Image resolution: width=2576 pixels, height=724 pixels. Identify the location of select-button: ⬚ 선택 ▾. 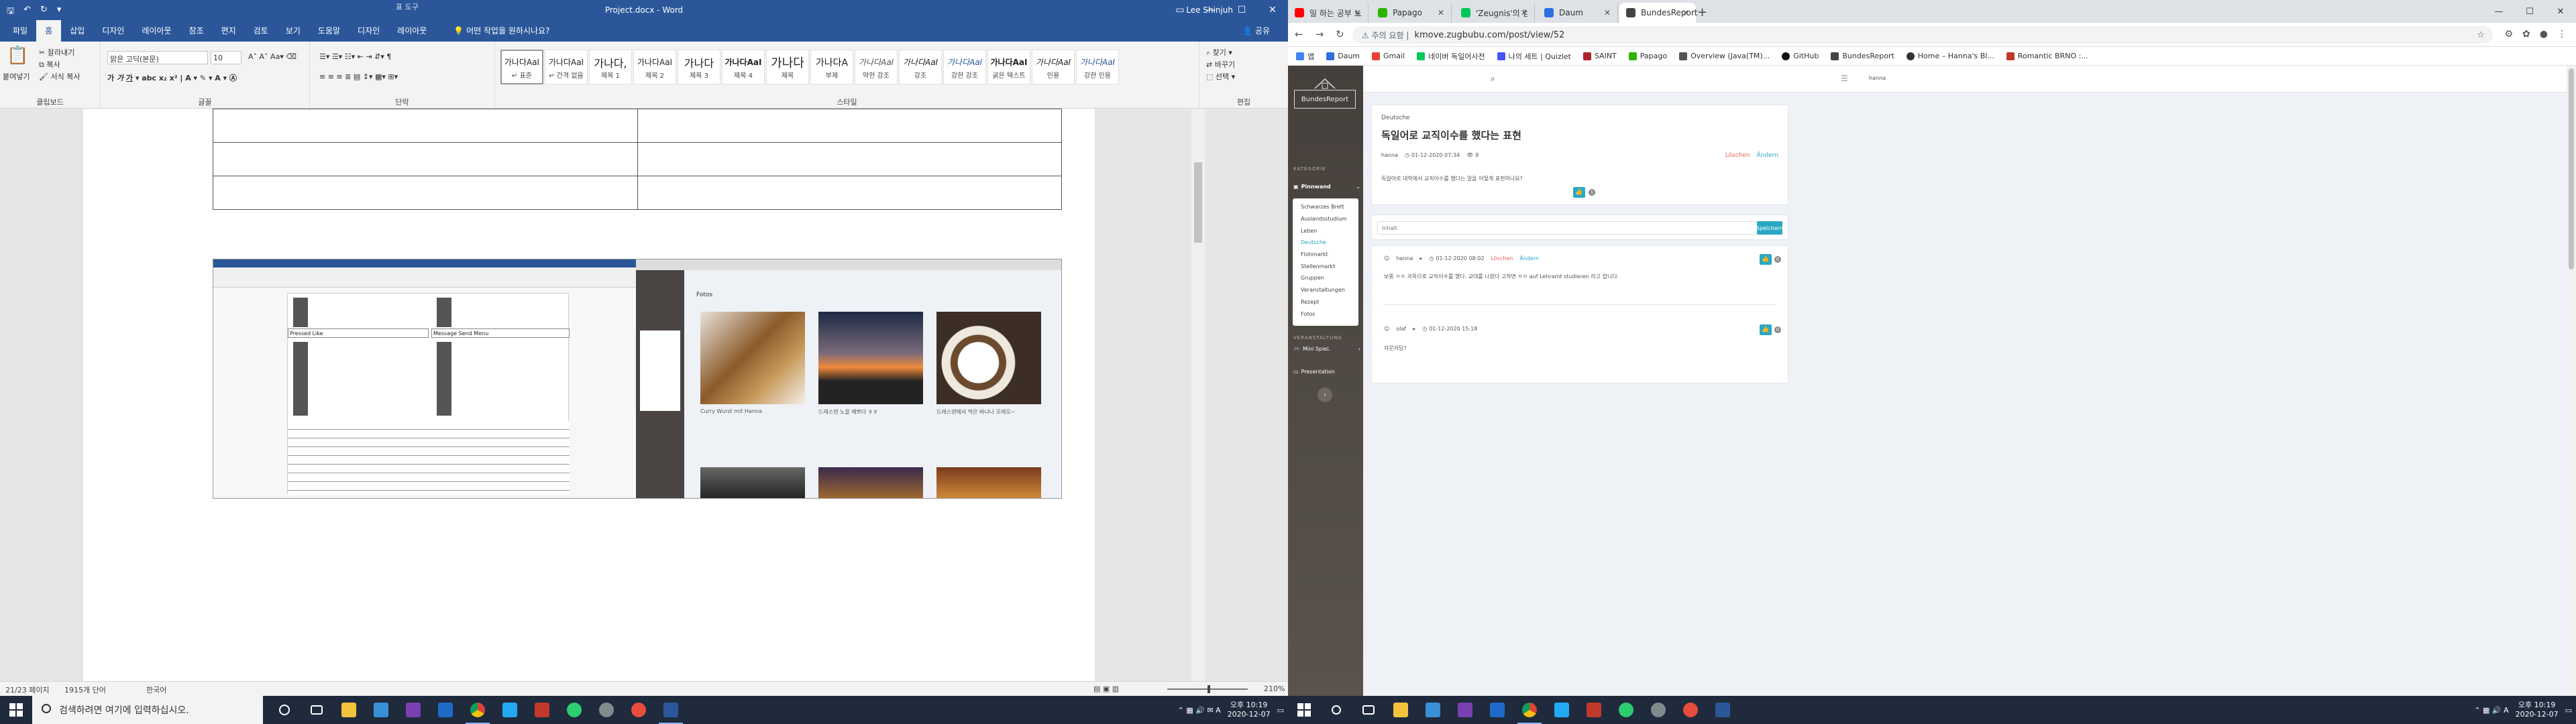
(1220, 76).